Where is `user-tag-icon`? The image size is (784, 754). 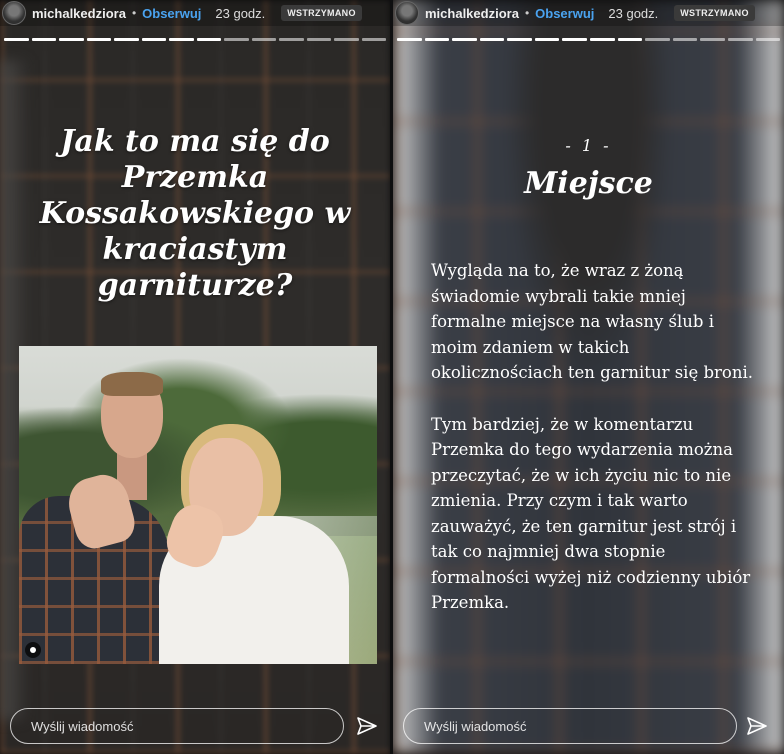 user-tag-icon is located at coordinates (33, 650).